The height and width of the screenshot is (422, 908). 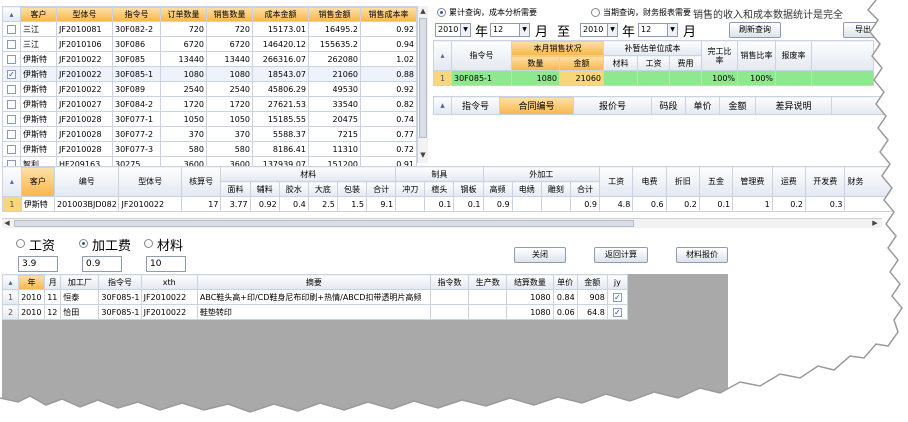 I want to click on cell-tail: 0.2, so click(x=788, y=204).